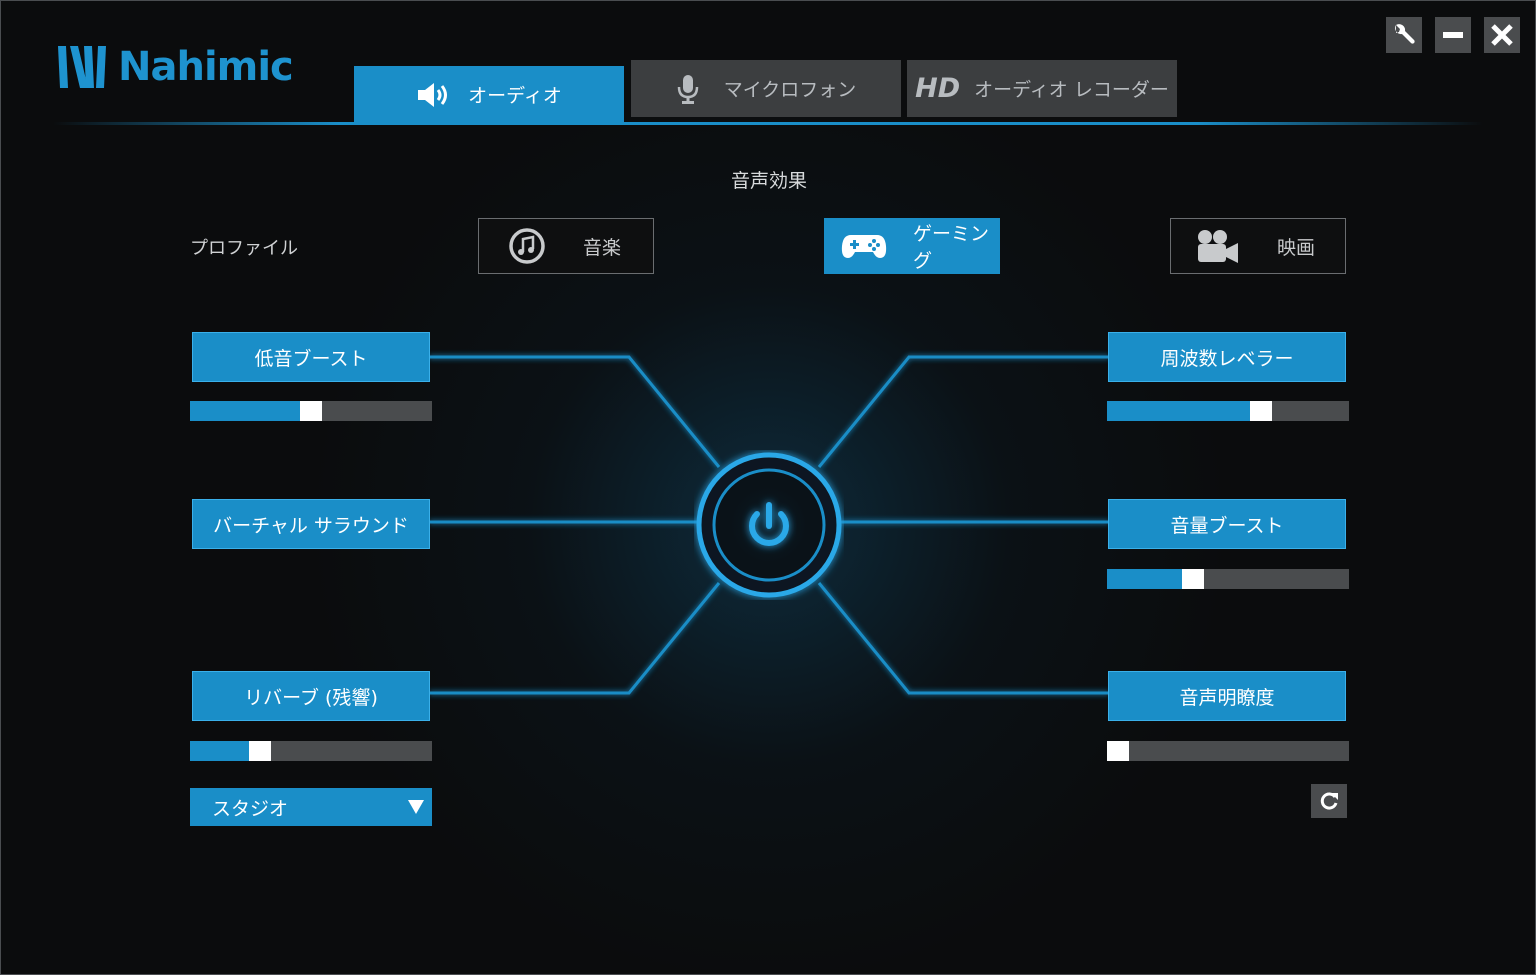  Describe the element at coordinates (1227, 524) in the screenshot. I see `volume-boost-button: 音量ブースト` at that location.